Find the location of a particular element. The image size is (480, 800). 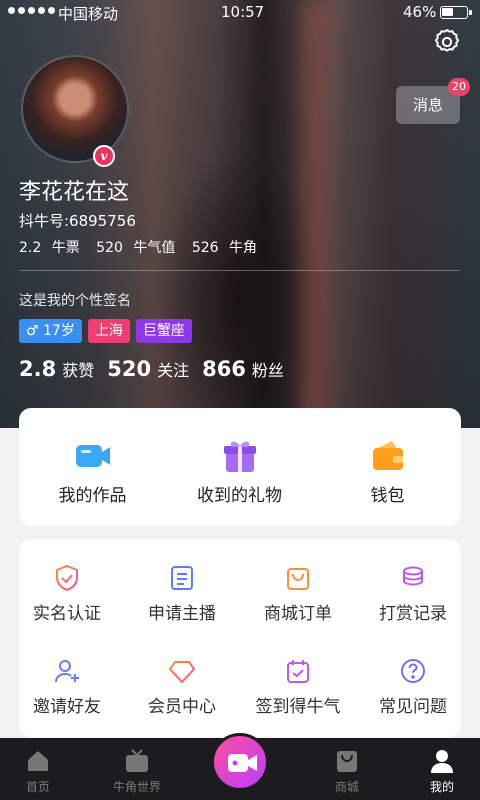

fans-count: 866 is located at coordinates (224, 369).